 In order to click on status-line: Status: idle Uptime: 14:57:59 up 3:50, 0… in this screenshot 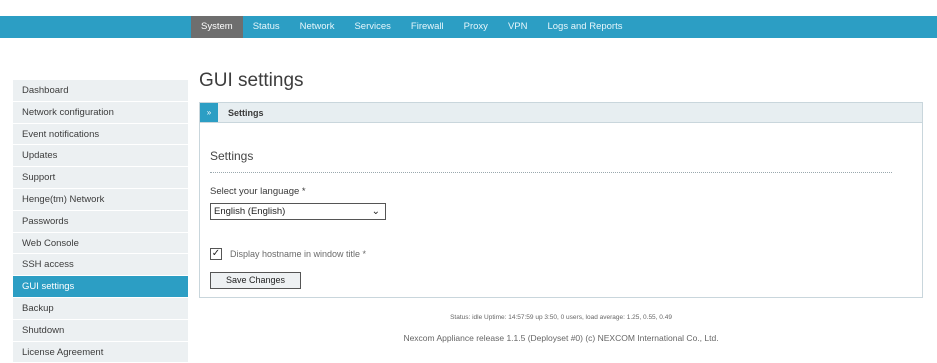, I will do `click(561, 317)`.